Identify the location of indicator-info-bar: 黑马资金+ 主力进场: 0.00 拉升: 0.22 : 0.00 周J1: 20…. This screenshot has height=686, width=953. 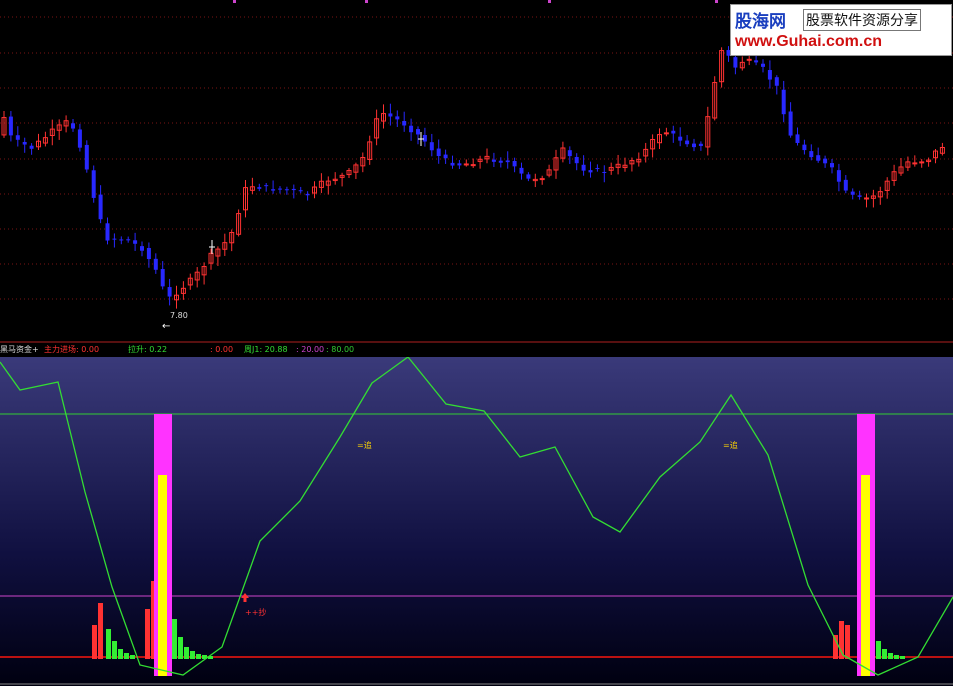
(476, 350).